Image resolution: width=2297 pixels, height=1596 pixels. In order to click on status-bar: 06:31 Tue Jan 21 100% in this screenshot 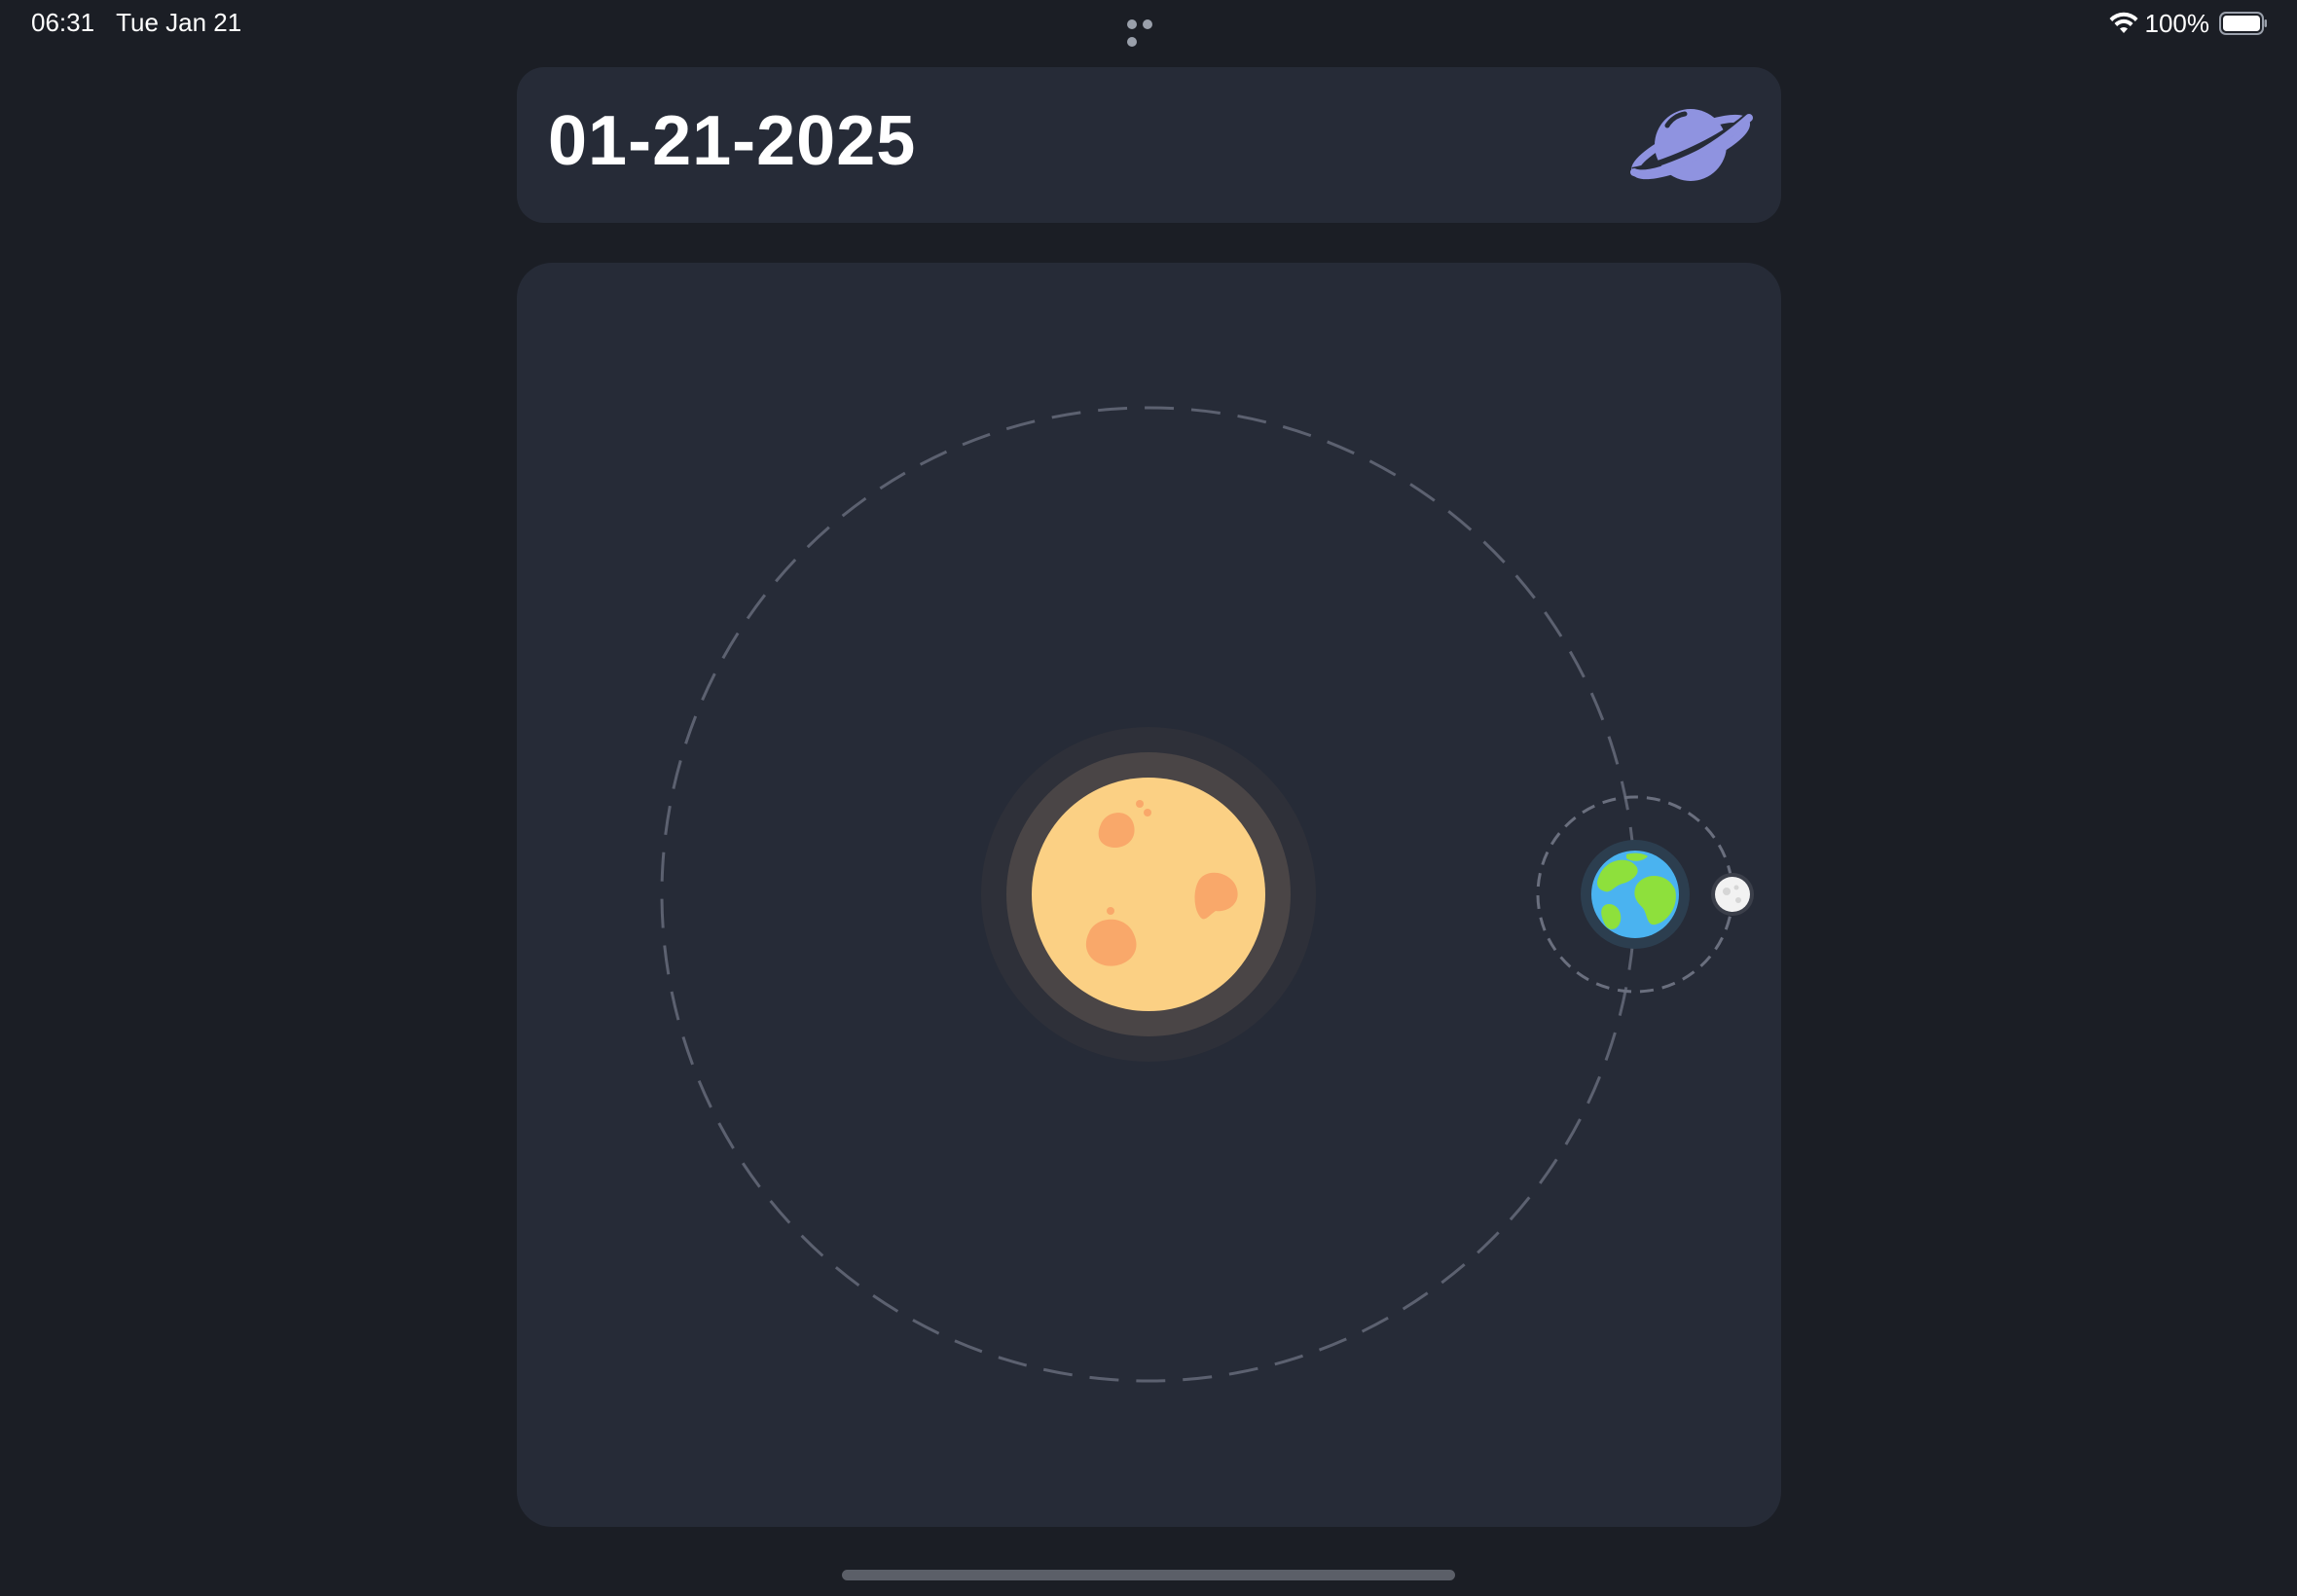, I will do `click(1148, 23)`.